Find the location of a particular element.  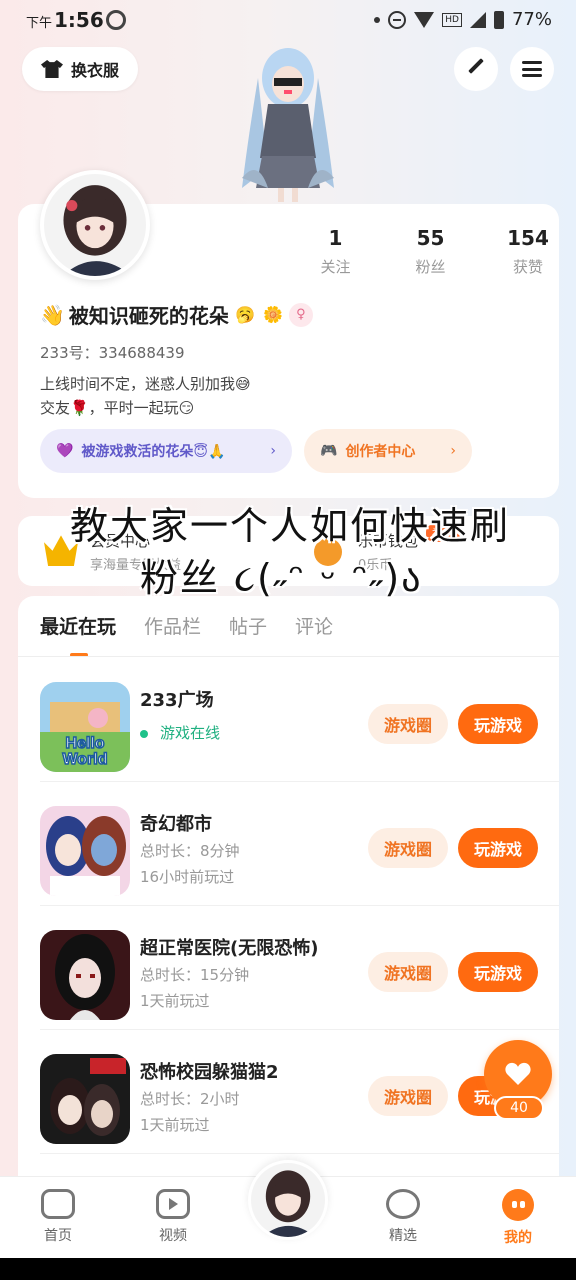

likes-label: 获赞 is located at coordinates (527, 267).